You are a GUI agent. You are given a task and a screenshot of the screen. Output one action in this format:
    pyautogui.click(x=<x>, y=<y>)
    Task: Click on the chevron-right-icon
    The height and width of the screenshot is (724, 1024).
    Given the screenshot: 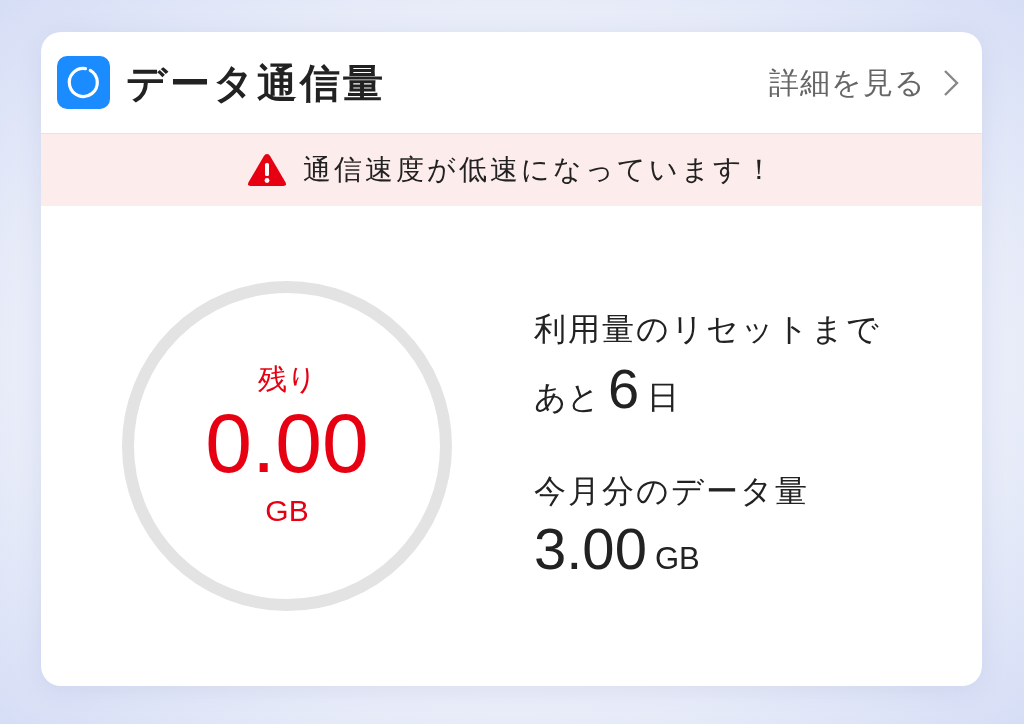 What is the action you would take?
    pyautogui.click(x=951, y=82)
    